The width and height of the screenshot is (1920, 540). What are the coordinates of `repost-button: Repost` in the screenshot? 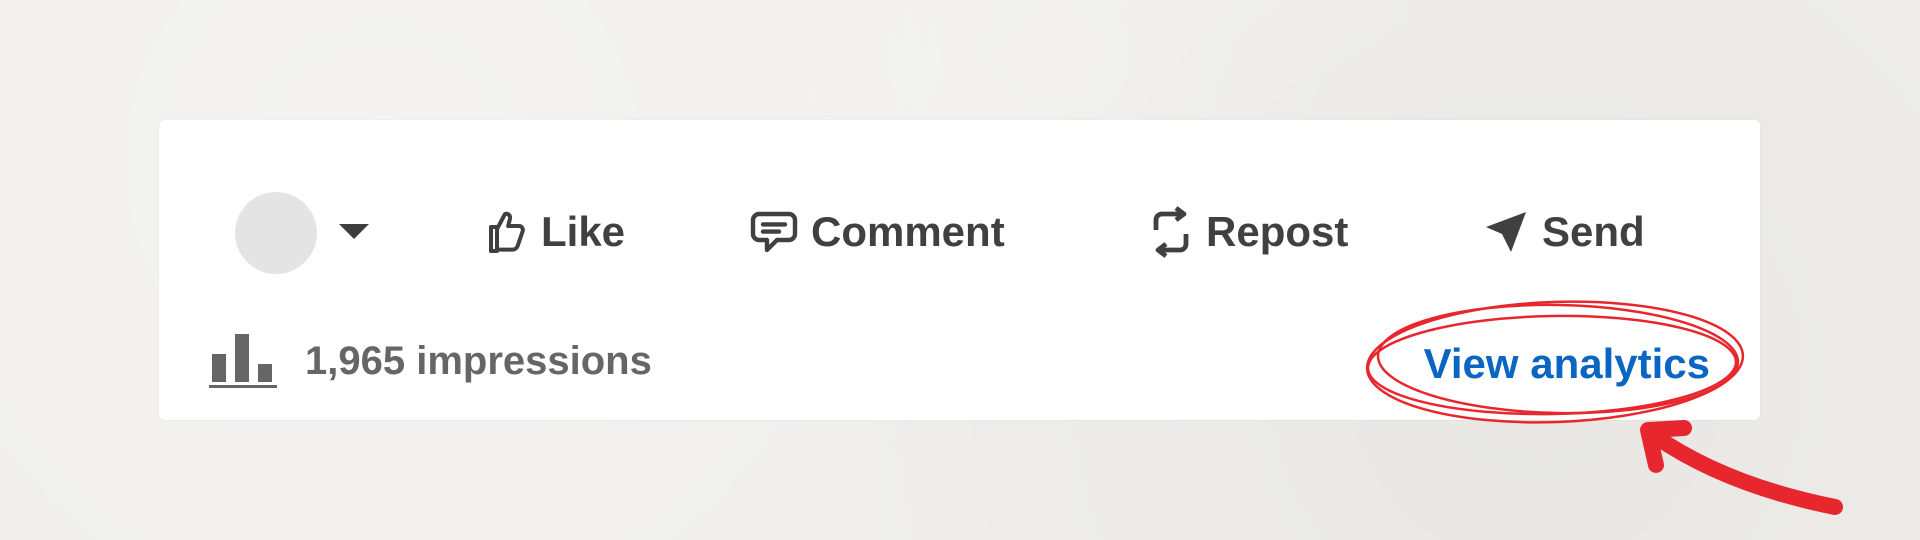 It's located at (1248, 232).